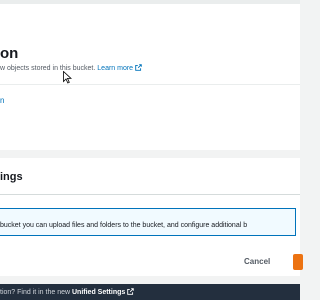 The image size is (320, 300). Describe the element at coordinates (99, 292) in the screenshot. I see `unified-settings-label: Unified Settings` at that location.